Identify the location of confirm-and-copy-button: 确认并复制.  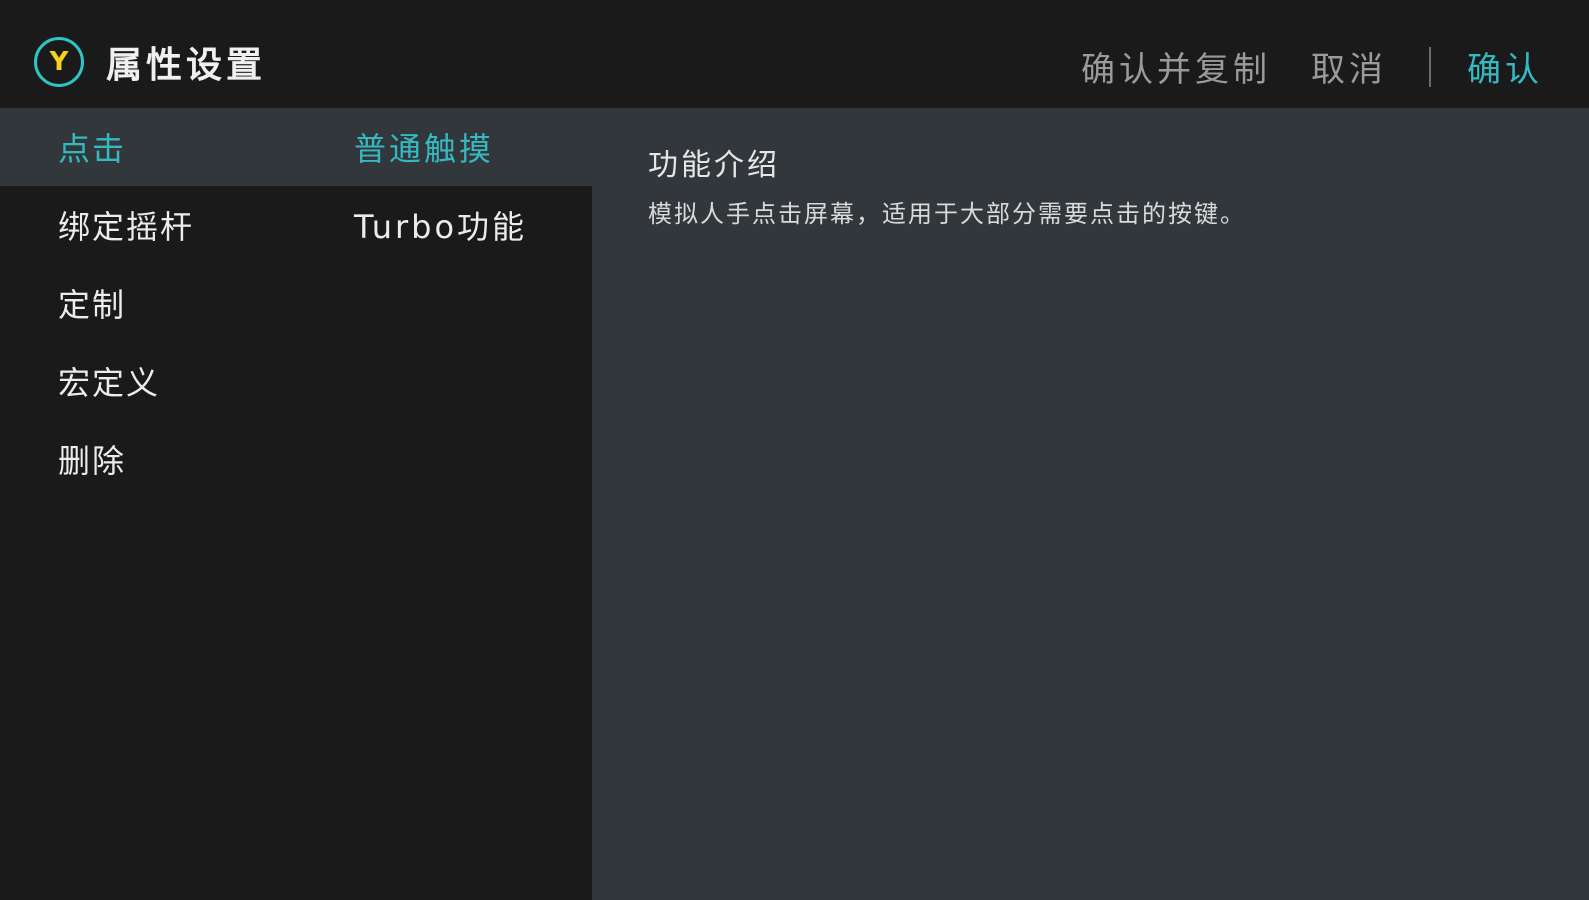
(1176, 66).